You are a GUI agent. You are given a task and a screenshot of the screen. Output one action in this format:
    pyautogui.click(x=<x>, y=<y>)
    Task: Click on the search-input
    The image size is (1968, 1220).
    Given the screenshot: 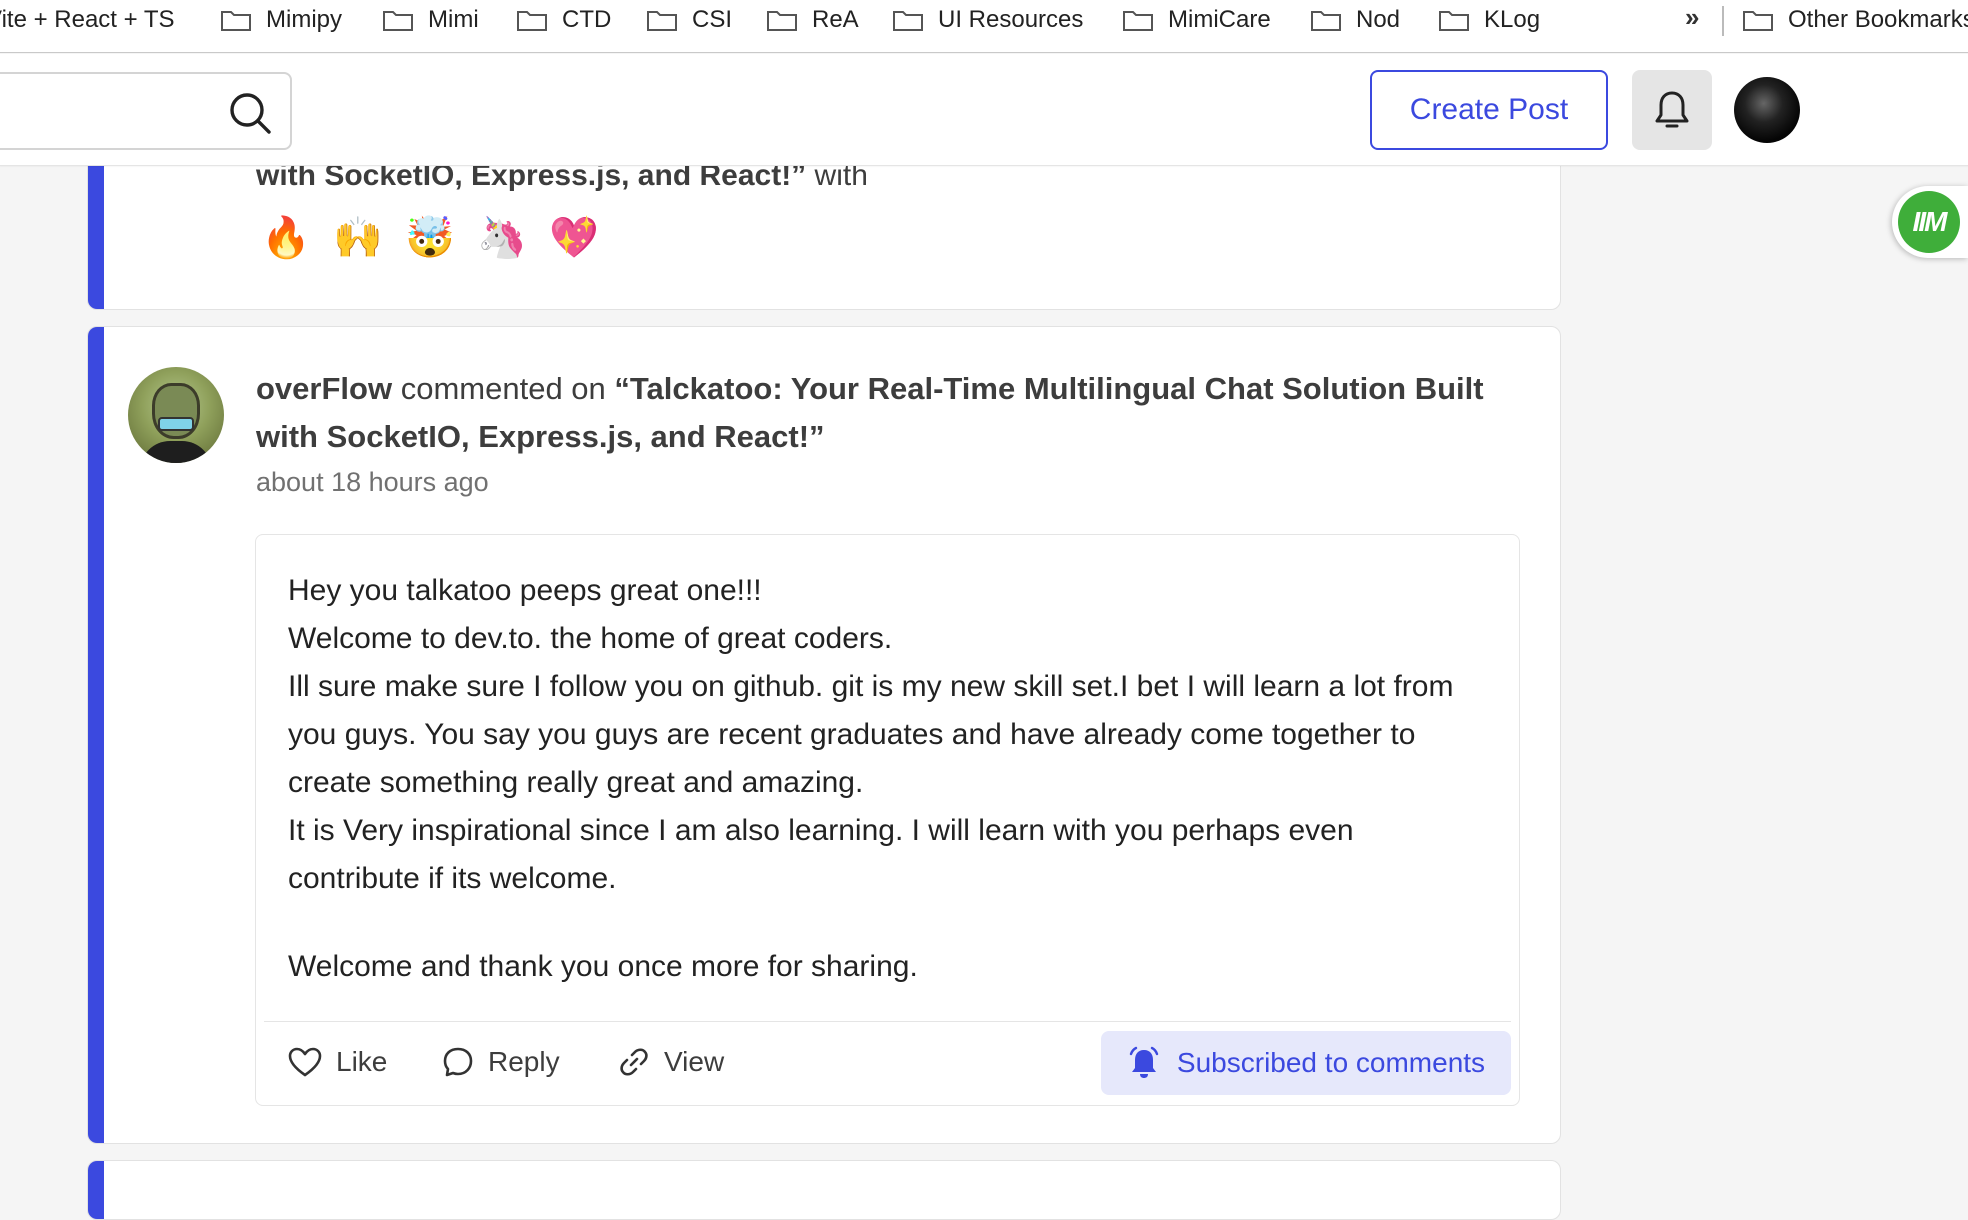 What is the action you would take?
    pyautogui.click(x=146, y=111)
    